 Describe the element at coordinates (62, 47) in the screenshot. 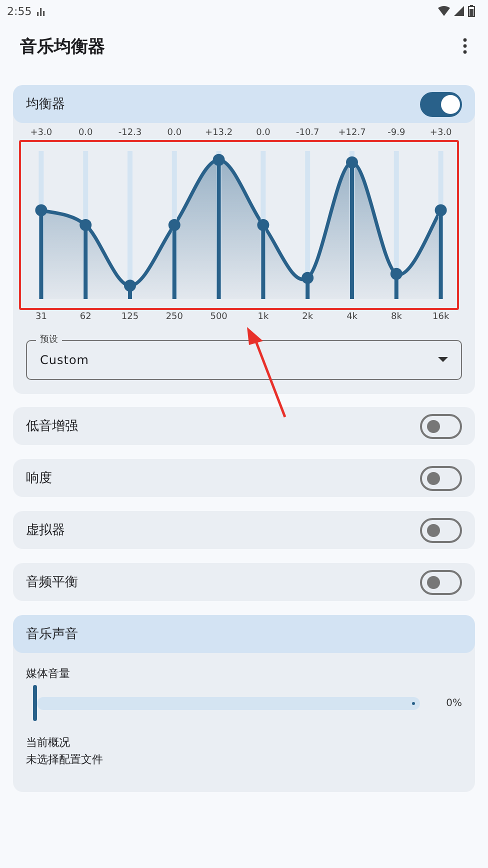

I see `app-title: 音乐均衡器` at that location.